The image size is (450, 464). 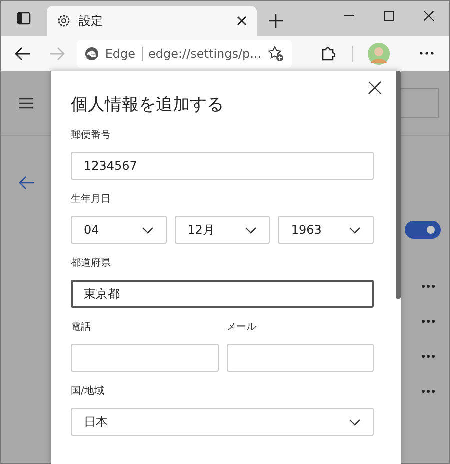 I want to click on star-add-icon, so click(x=276, y=54).